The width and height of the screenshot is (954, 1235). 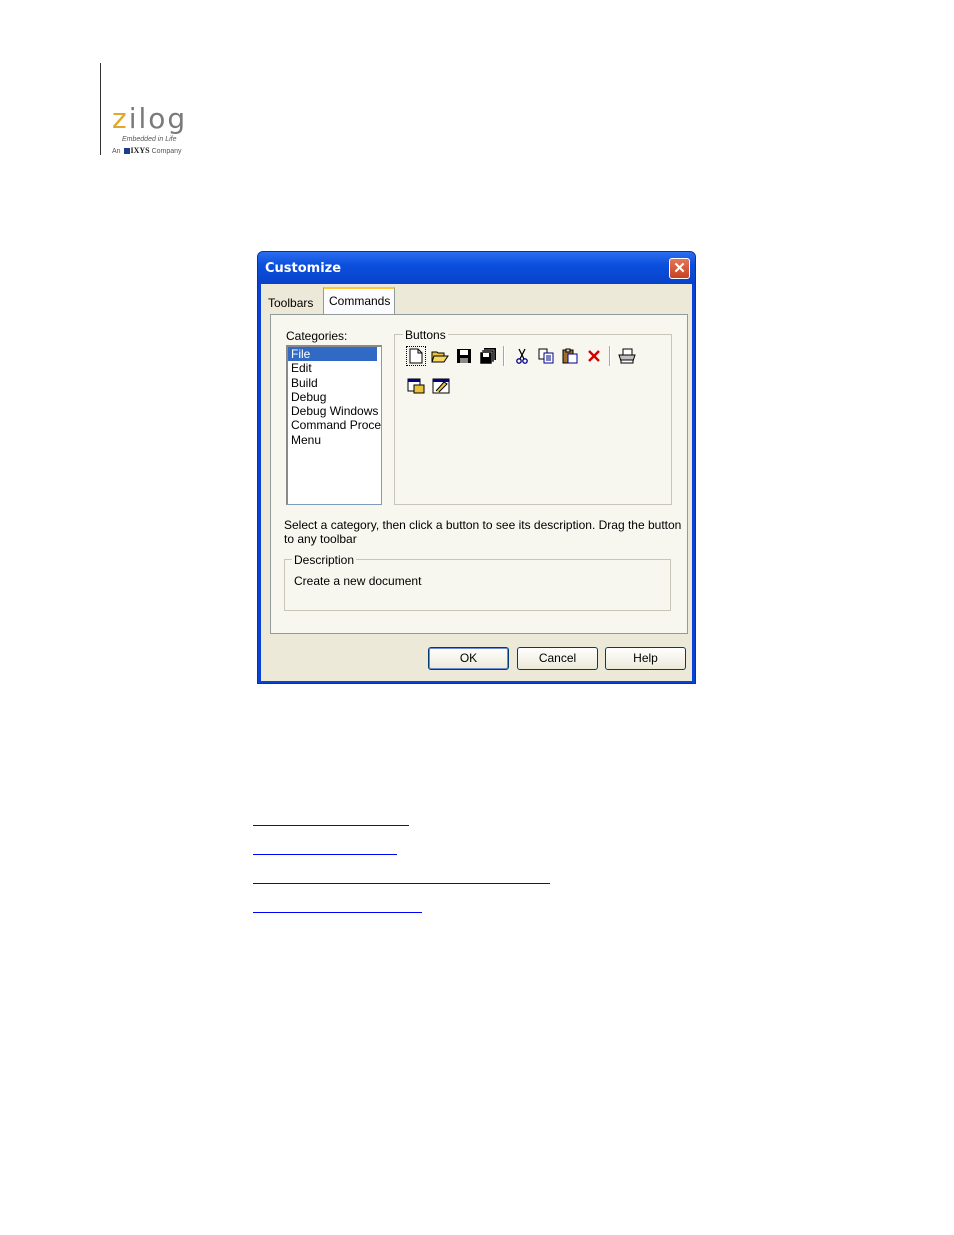 What do you see at coordinates (147, 150) in the screenshot?
I see `logo-company-line: An IXYS Company` at bounding box center [147, 150].